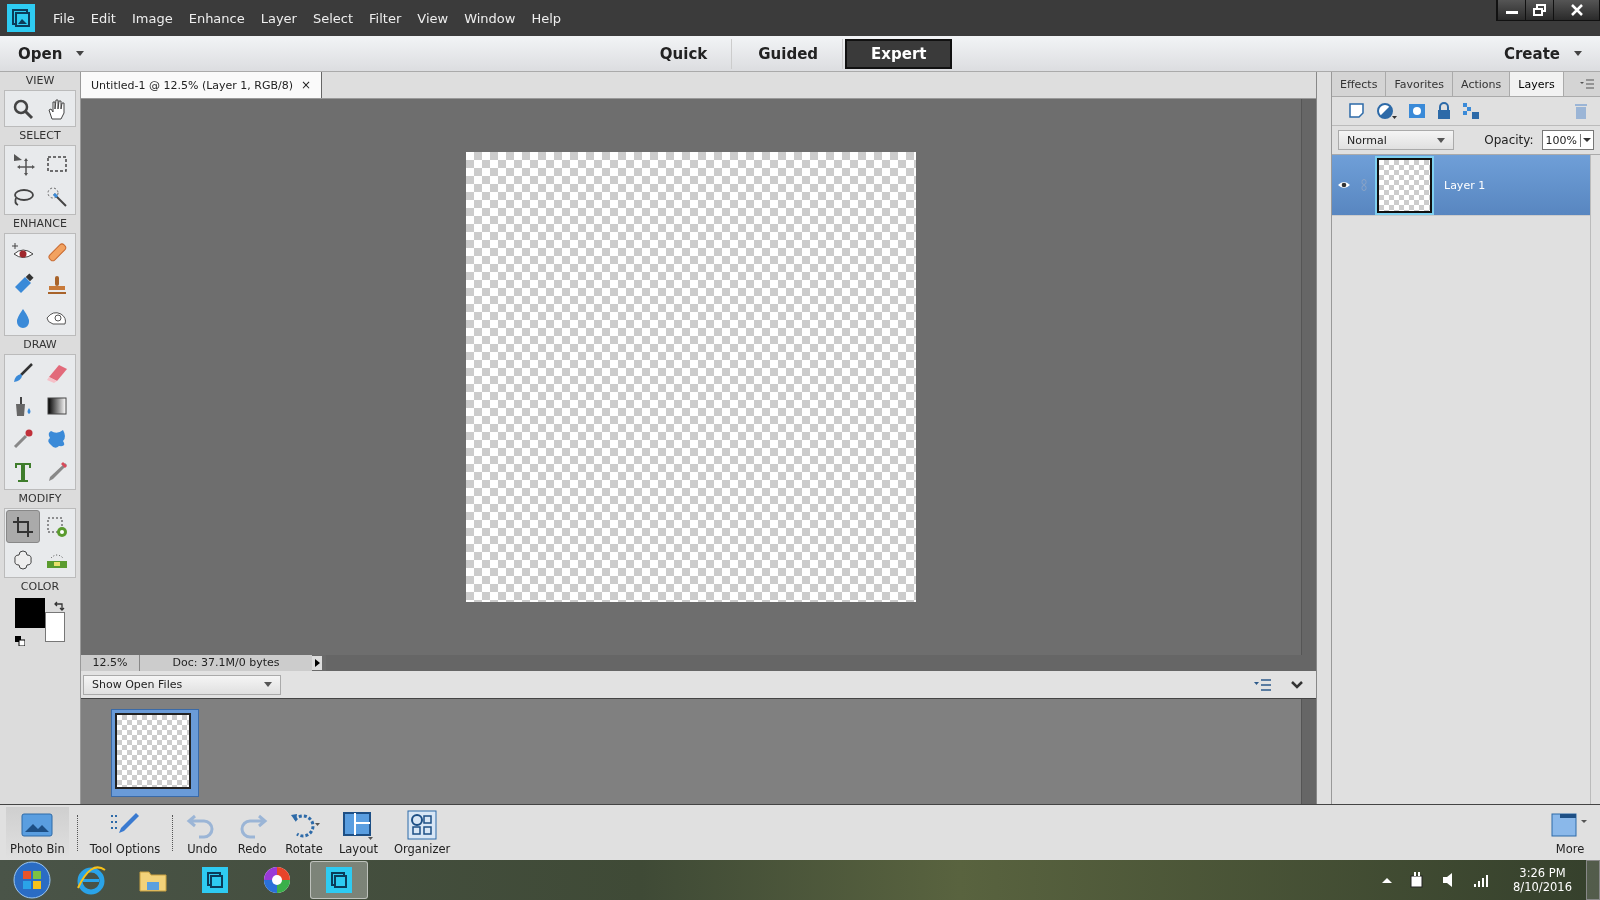  I want to click on mode-tab: Expert, so click(899, 53).